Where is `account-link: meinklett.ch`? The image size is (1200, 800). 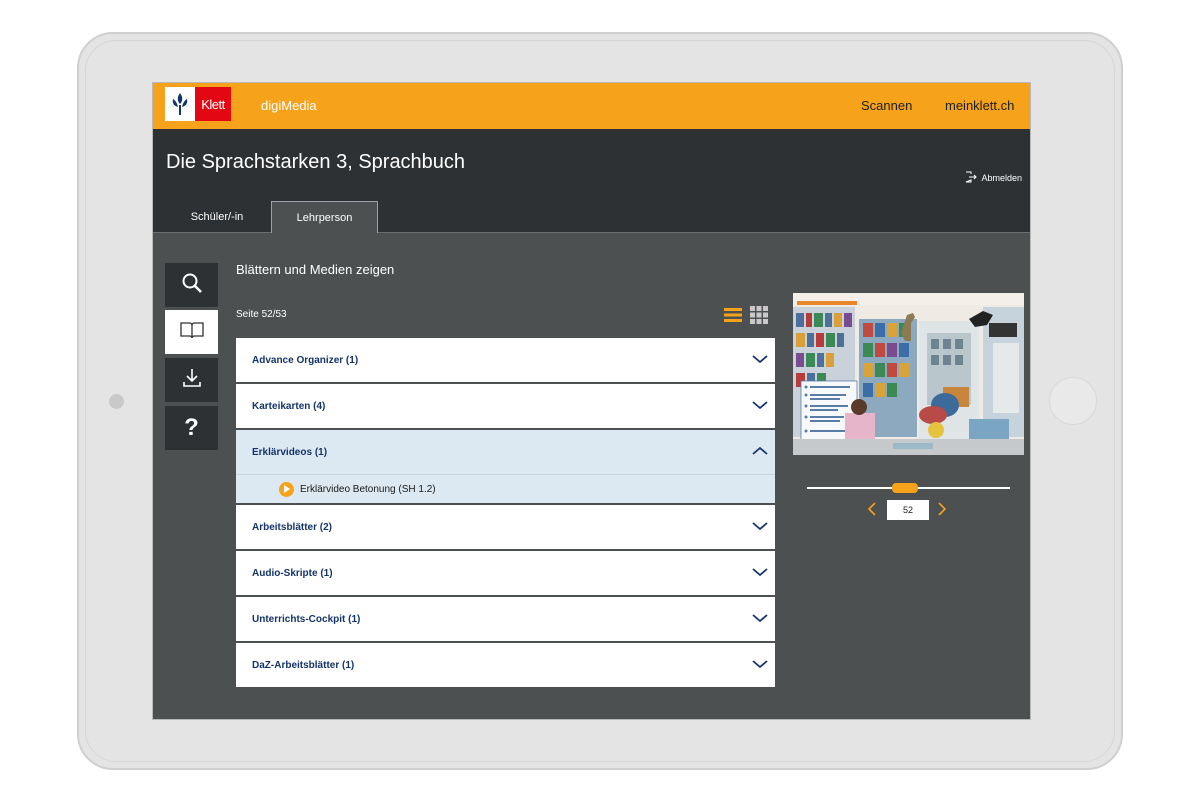
account-link: meinklett.ch is located at coordinates (979, 105).